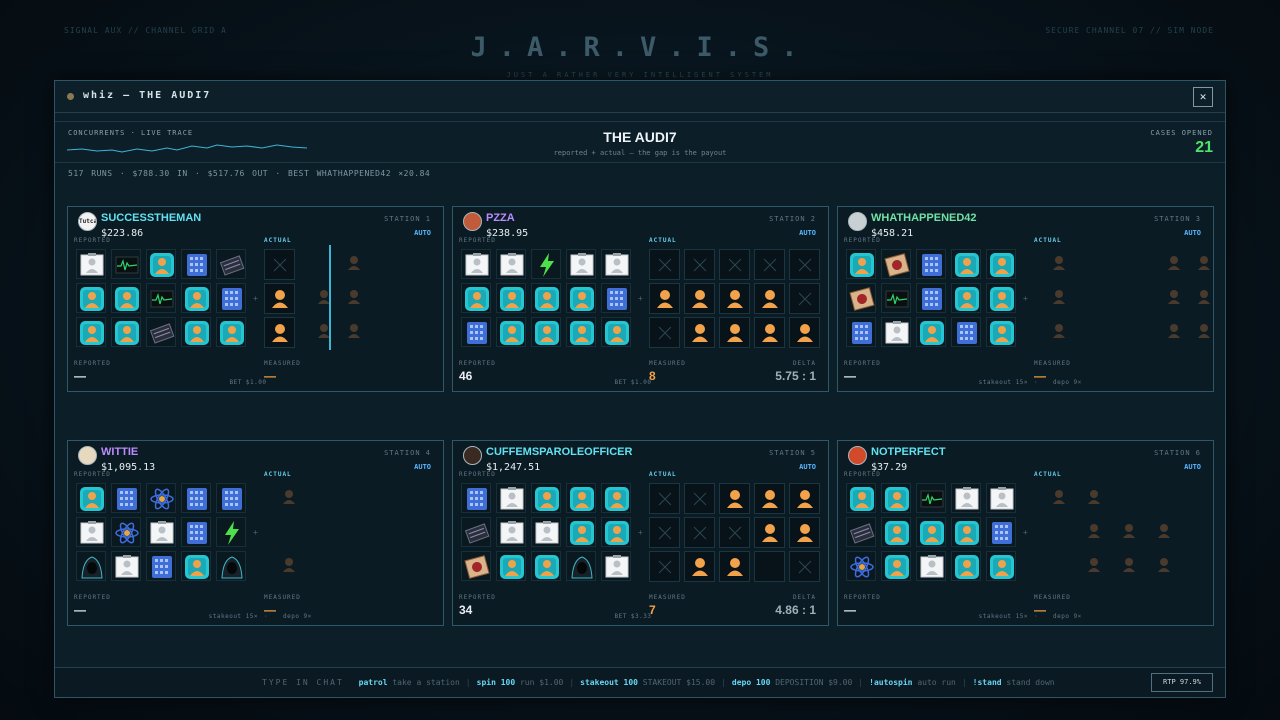 The image size is (1280, 720). What do you see at coordinates (128, 467) in the screenshot?
I see `player-balance: $1,095.13` at bounding box center [128, 467].